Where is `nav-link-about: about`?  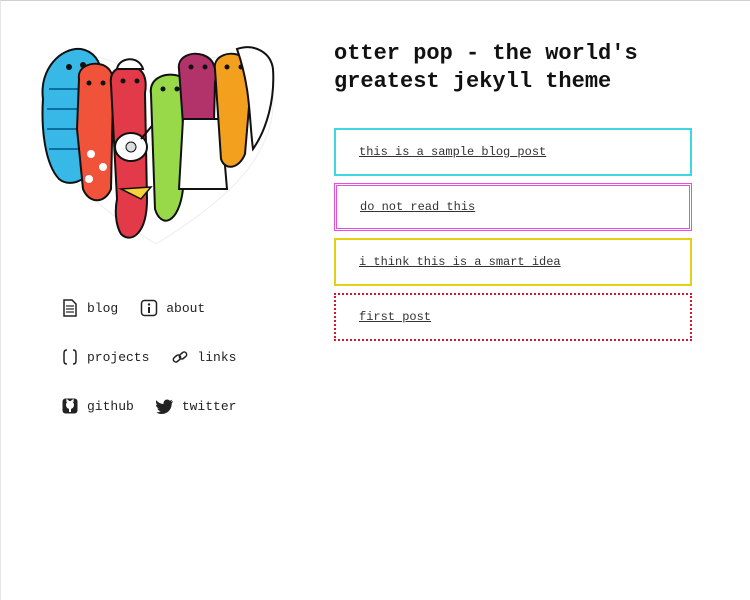
nav-link-about: about is located at coordinates (172, 308).